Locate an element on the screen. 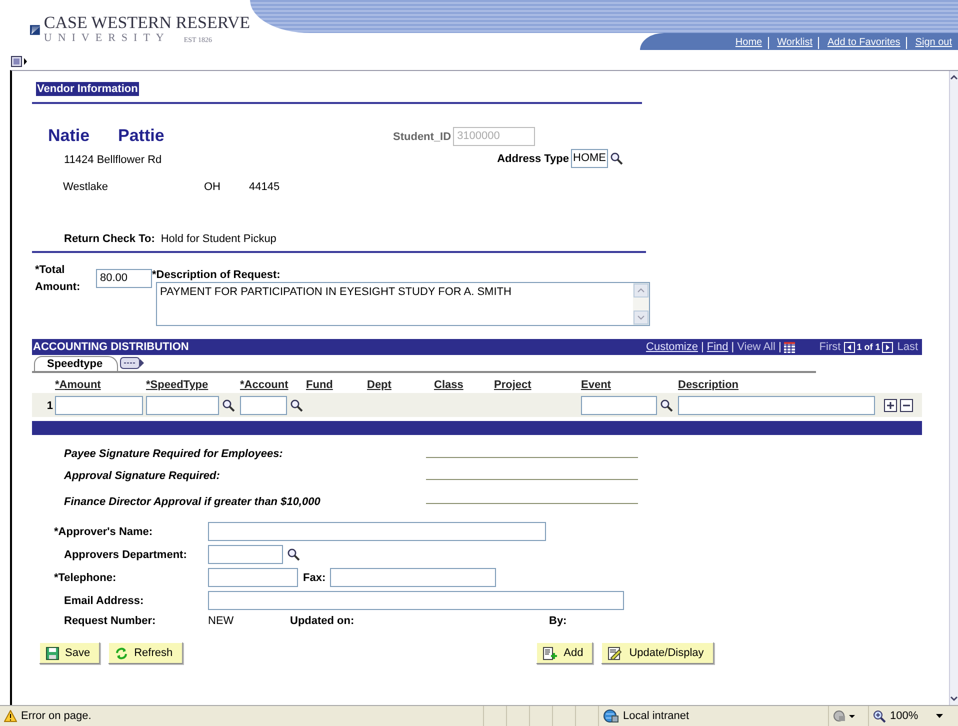 The height and width of the screenshot is (726, 958). field-label: By: is located at coordinates (558, 621).